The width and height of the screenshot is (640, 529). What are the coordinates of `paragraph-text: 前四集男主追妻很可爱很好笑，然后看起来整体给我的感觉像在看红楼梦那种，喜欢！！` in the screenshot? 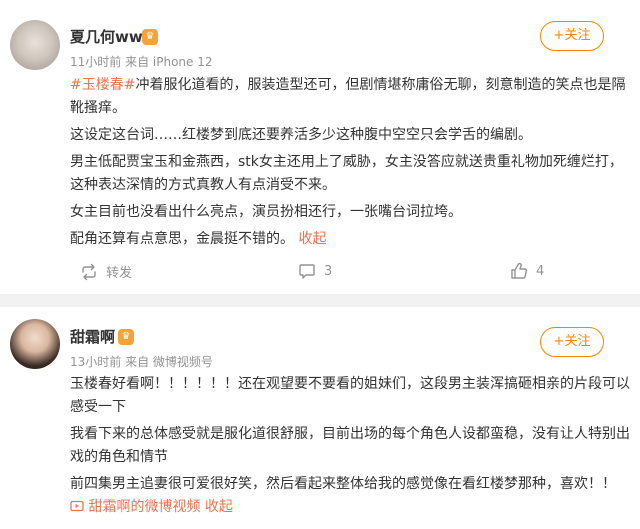 It's located at (343, 484).